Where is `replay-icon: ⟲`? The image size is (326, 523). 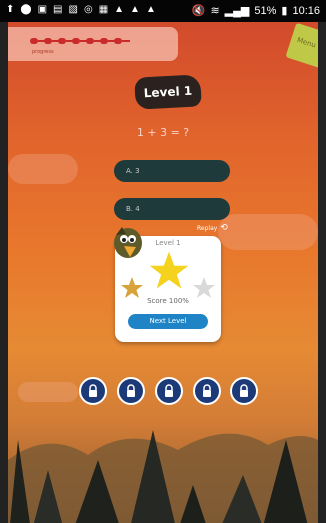
replay-icon: ⟲ is located at coordinates (224, 228).